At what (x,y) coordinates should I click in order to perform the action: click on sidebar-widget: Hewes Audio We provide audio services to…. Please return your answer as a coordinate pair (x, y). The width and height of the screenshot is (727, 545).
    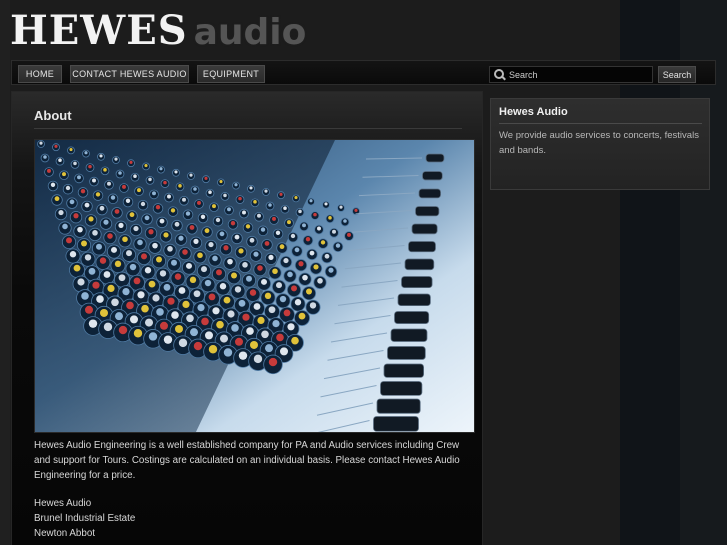
    Looking at the image, I should click on (600, 144).